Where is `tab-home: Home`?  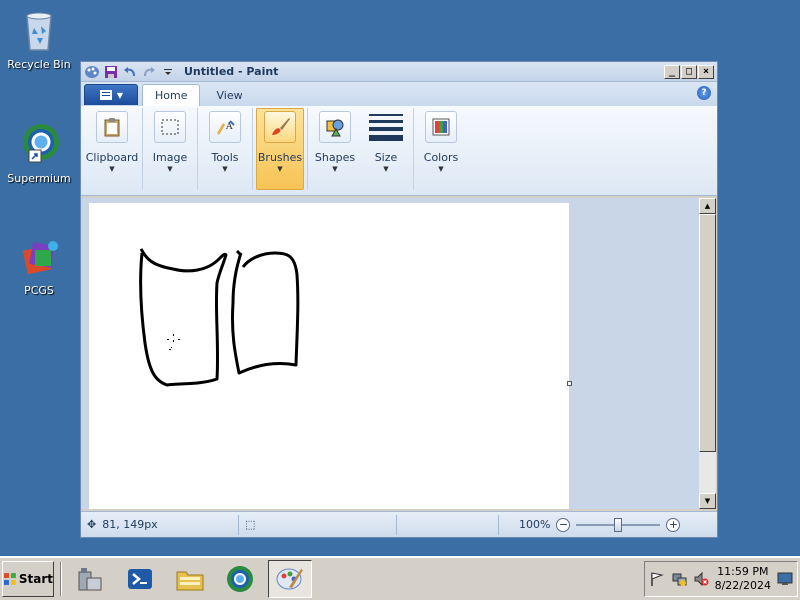 tab-home: Home is located at coordinates (171, 95).